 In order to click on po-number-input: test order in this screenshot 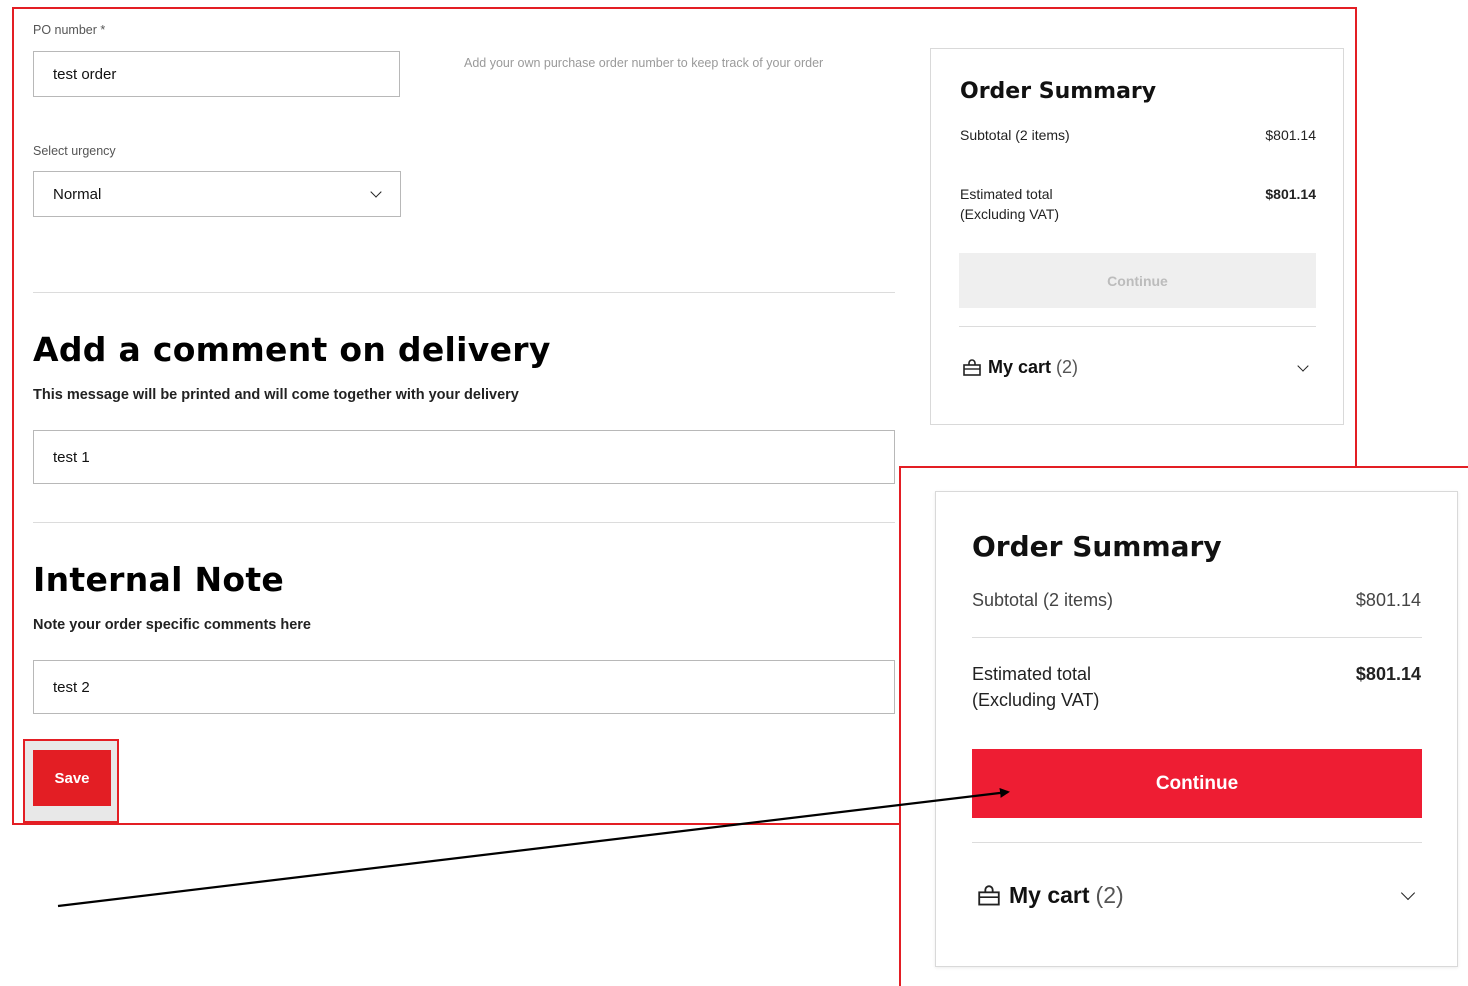, I will do `click(216, 74)`.